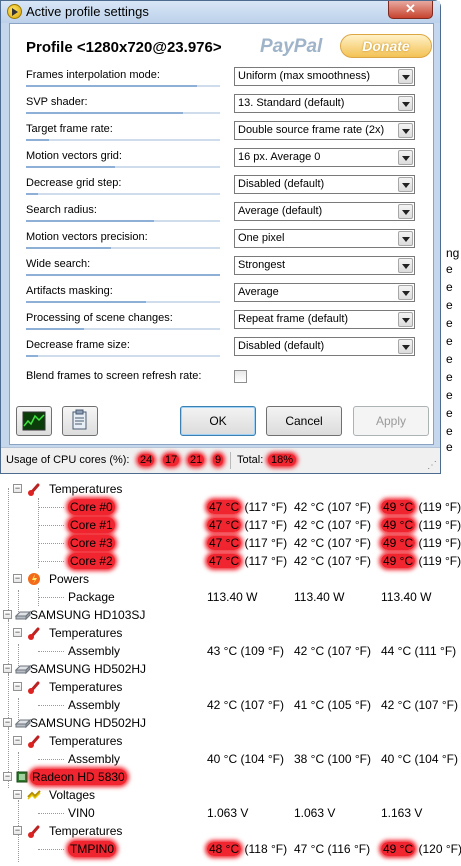  I want to click on tree-row: − SAMSUNG HD103SJ, so click(230, 615).